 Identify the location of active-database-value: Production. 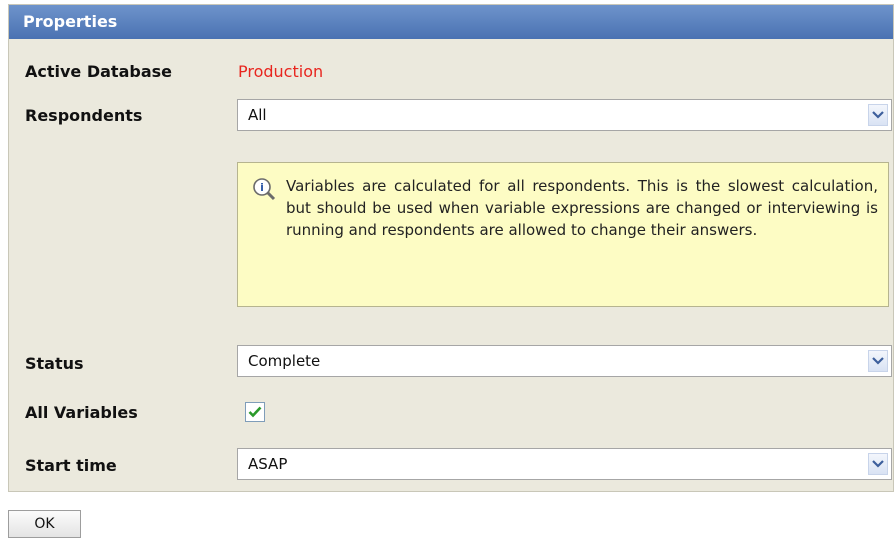
(281, 71).